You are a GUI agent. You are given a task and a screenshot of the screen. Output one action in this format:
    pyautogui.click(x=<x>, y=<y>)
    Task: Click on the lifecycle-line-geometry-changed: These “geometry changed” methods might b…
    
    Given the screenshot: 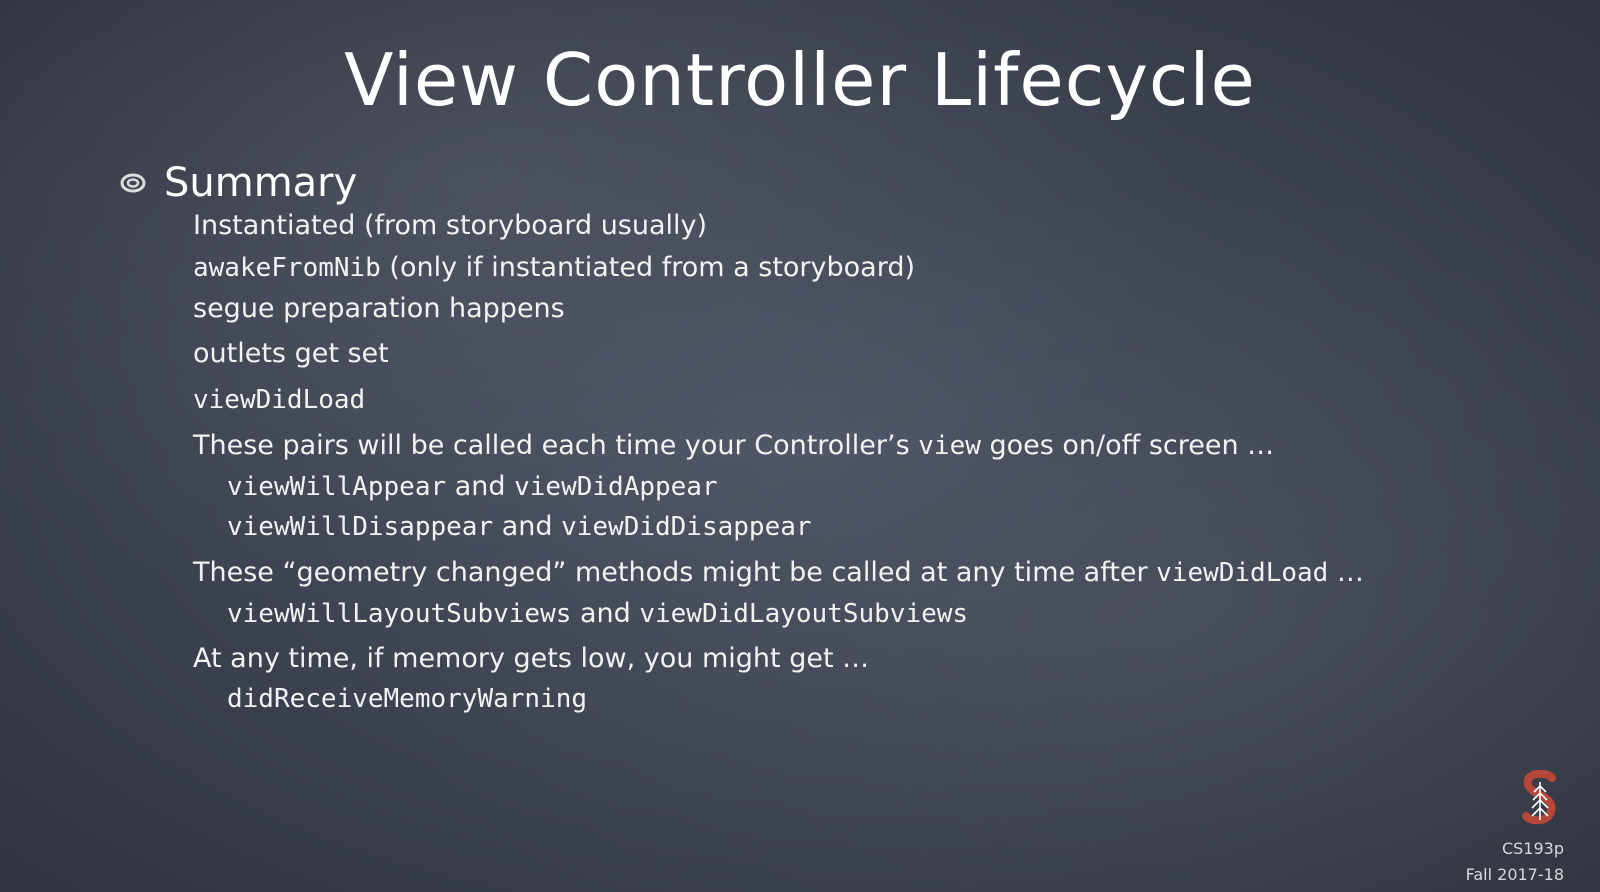 What is the action you would take?
    pyautogui.click(x=778, y=572)
    